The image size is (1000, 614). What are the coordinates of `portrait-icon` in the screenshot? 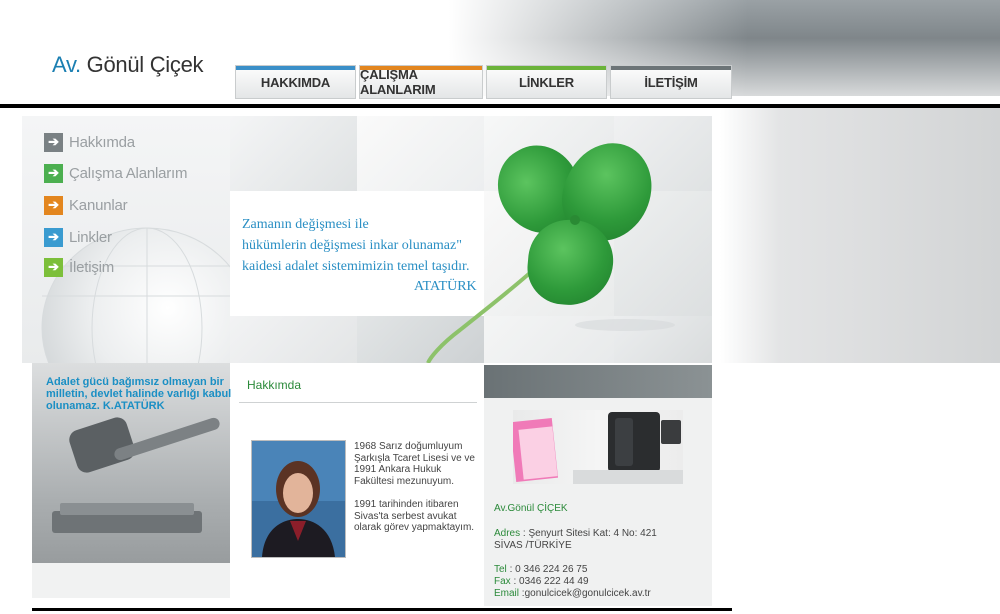 It's located at (298, 499).